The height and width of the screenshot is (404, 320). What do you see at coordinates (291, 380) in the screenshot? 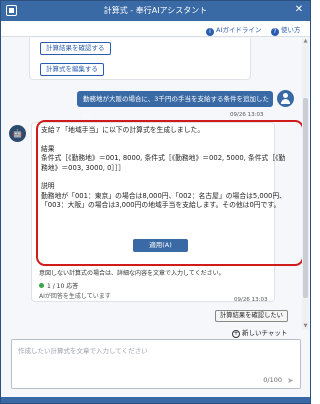
I see `send-icon: ➤` at bounding box center [291, 380].